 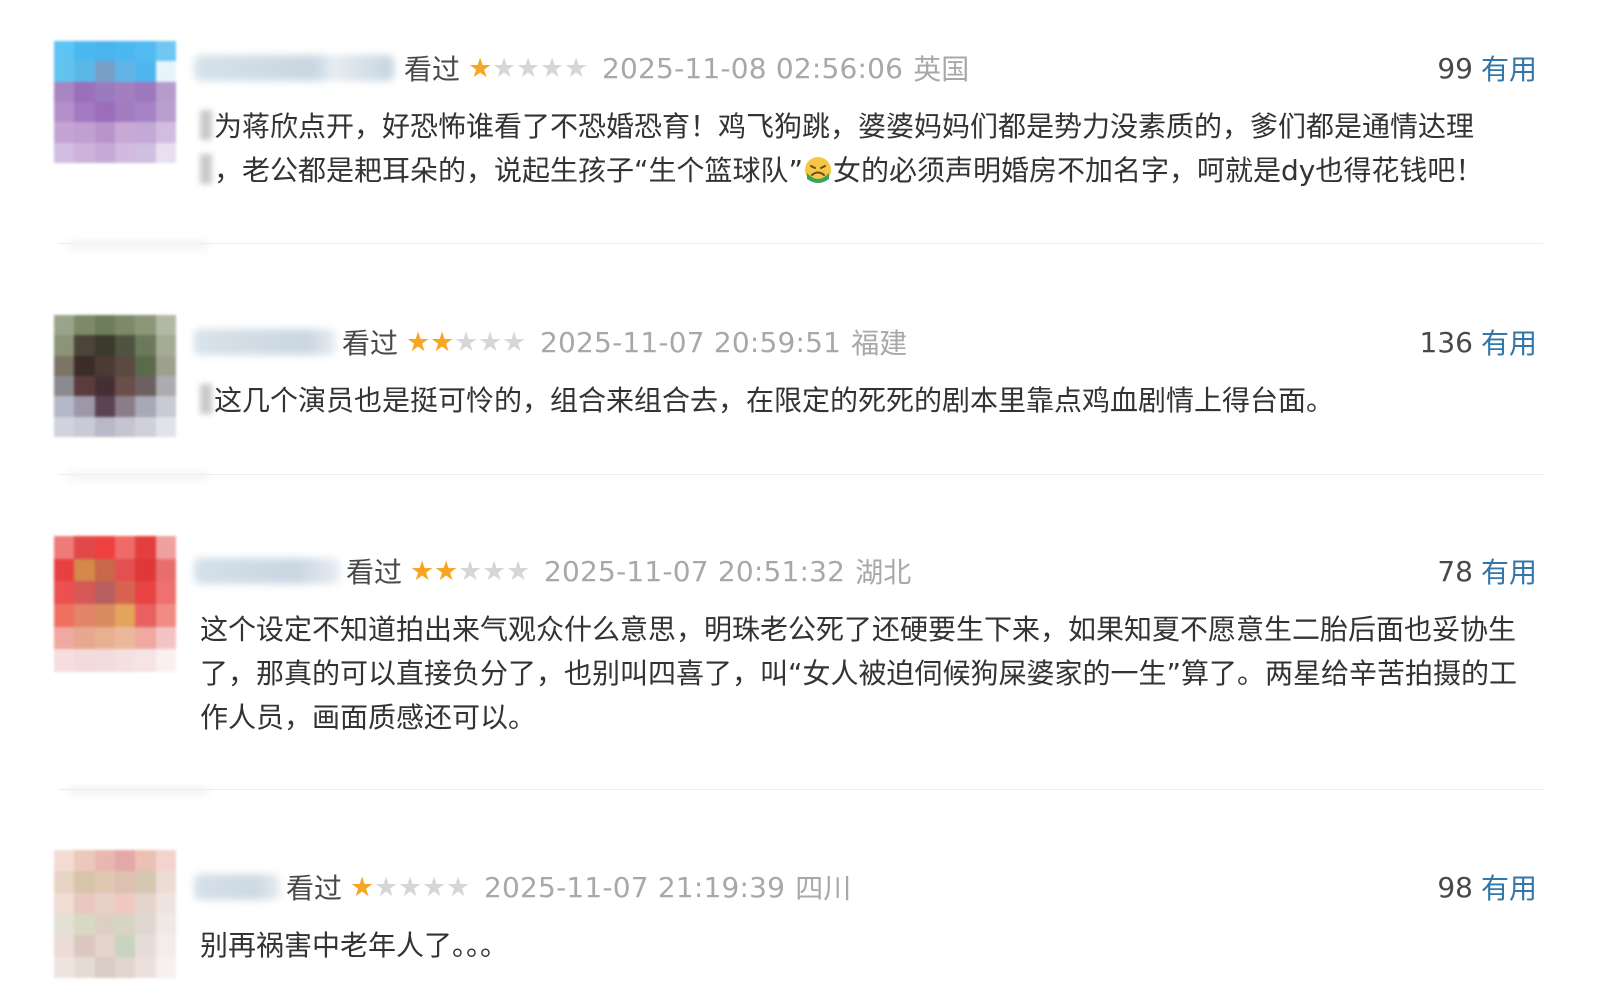 What do you see at coordinates (872, 946) in the screenshot?
I see `comment-text: 别再祸害中老年人了。。。` at bounding box center [872, 946].